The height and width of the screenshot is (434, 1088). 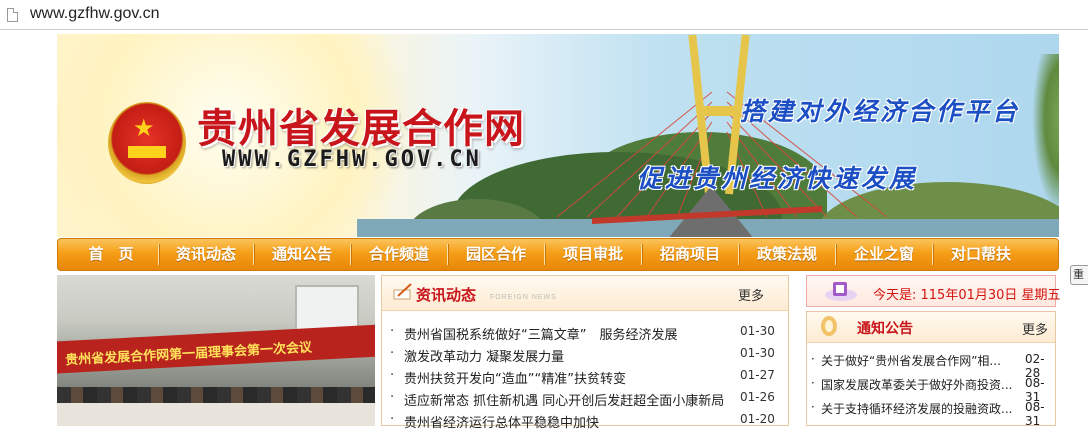 What do you see at coordinates (12, 15) in the screenshot?
I see `page-icon` at bounding box center [12, 15].